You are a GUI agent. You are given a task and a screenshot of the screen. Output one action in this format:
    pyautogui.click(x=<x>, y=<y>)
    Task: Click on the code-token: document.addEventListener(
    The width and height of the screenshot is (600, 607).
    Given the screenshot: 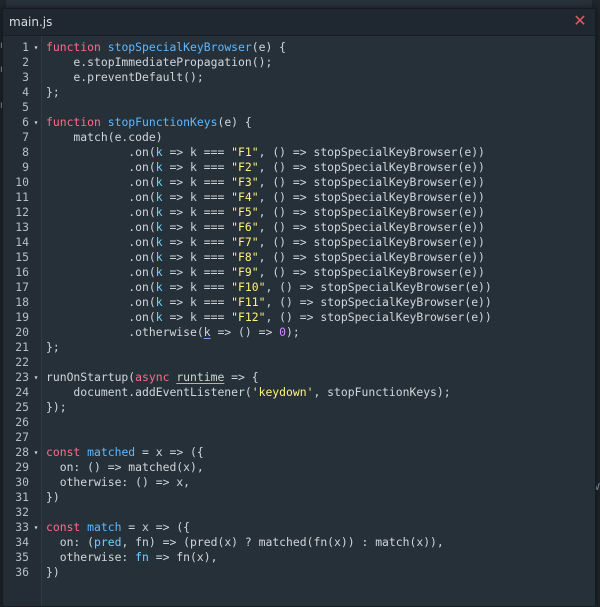 What is the action you would take?
    pyautogui.click(x=149, y=392)
    